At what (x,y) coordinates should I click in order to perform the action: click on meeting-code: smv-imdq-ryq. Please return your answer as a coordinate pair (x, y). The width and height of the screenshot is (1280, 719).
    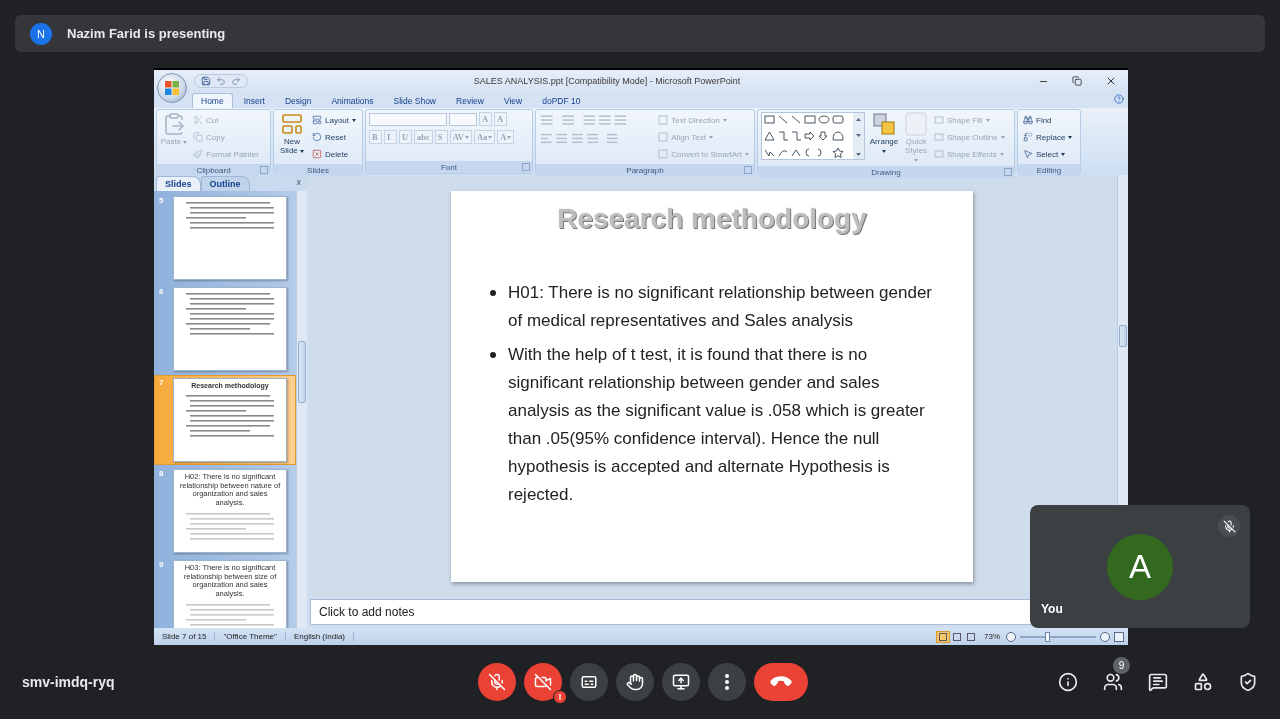
    Looking at the image, I should click on (69, 682).